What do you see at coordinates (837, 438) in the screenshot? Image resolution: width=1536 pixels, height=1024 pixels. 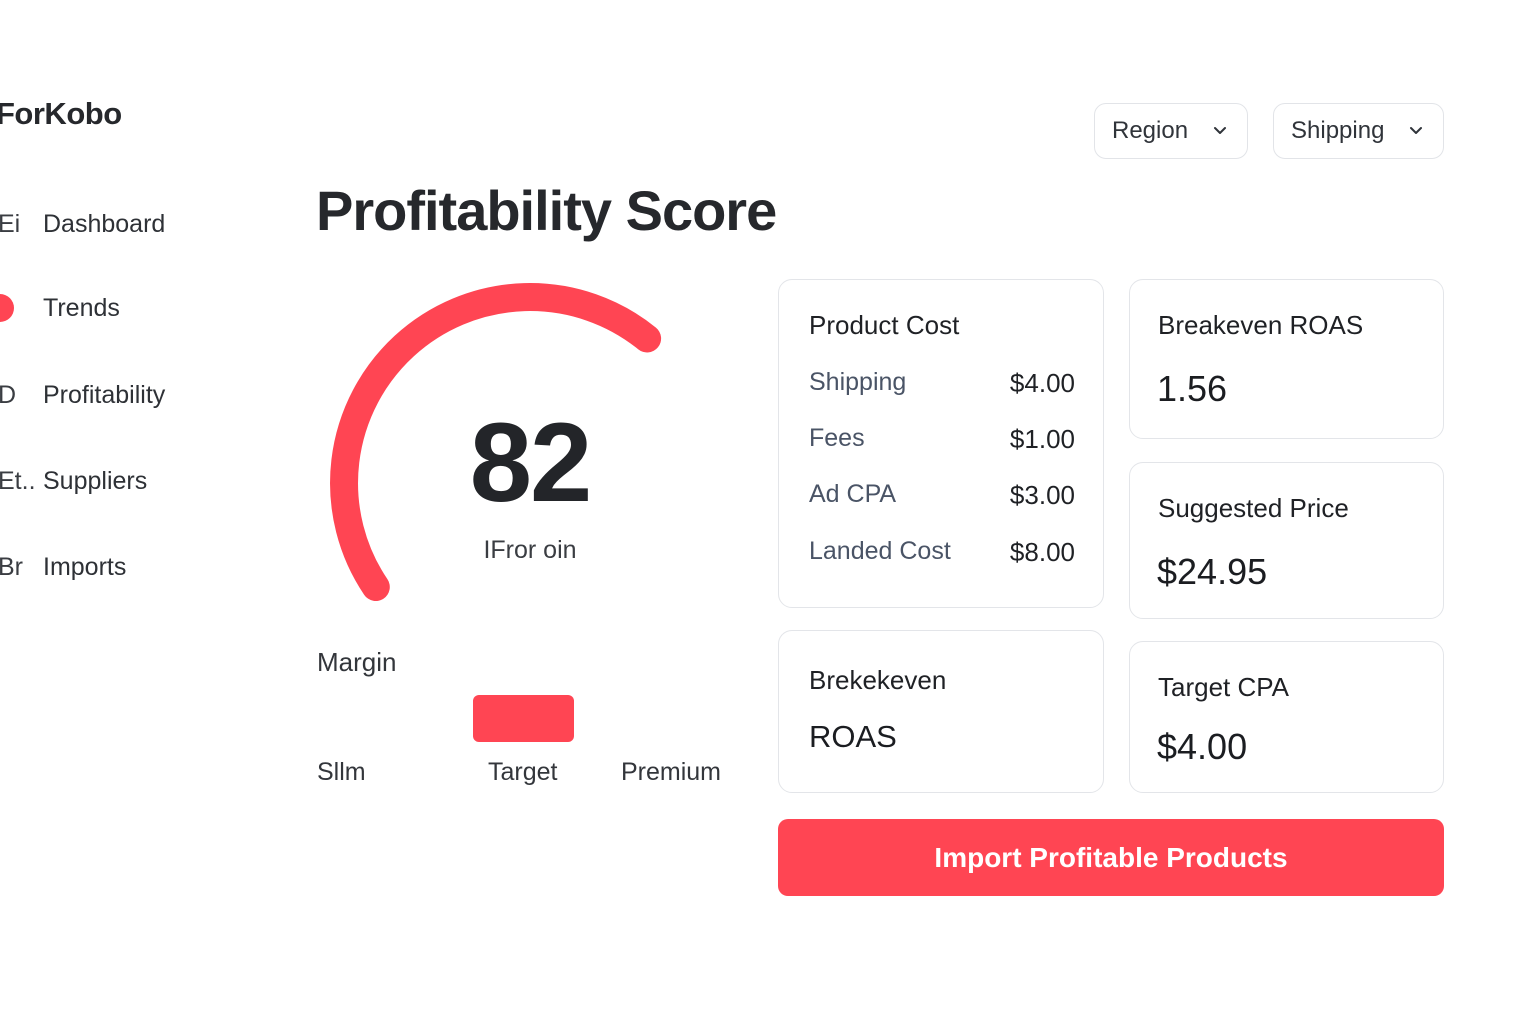 I see `cost-label: Fees` at bounding box center [837, 438].